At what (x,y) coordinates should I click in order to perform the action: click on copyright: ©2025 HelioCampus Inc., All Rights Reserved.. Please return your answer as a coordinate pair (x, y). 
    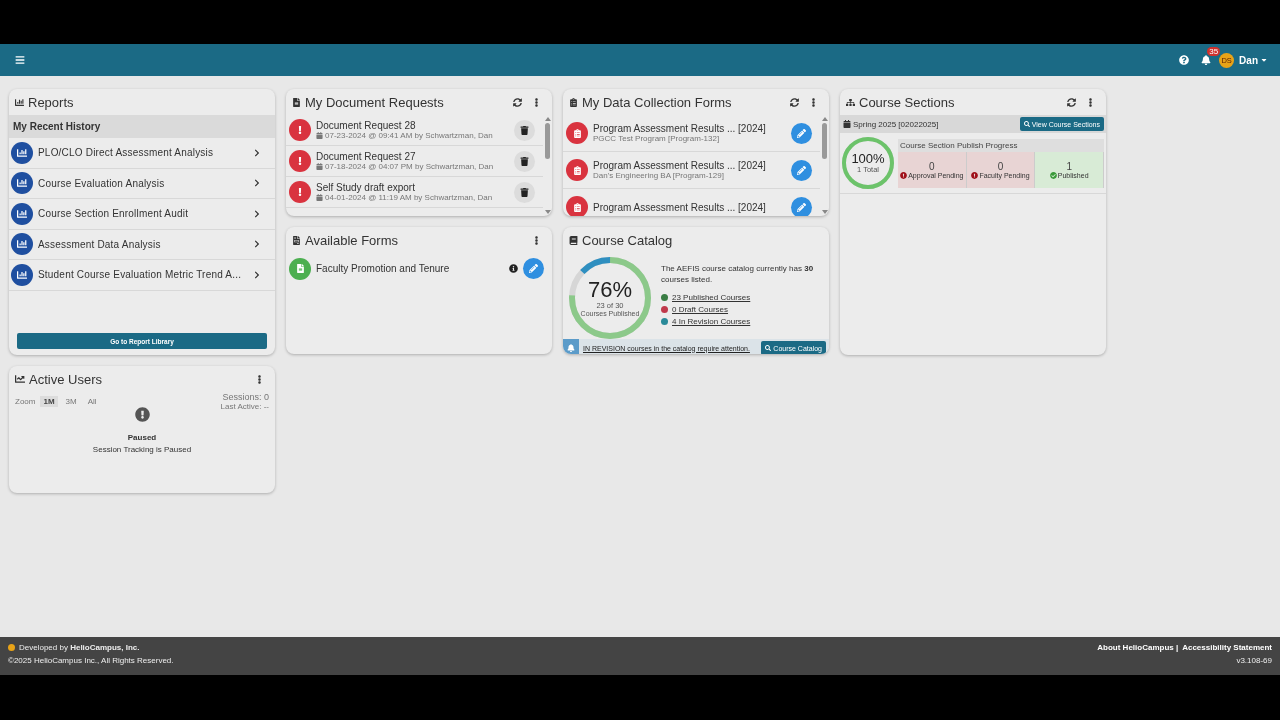
    Looking at the image, I should click on (91, 660).